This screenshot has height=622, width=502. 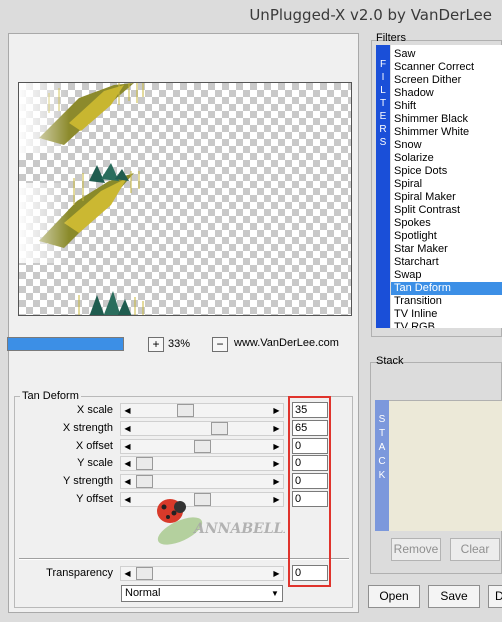 What do you see at coordinates (446, 158) in the screenshot?
I see `filter-list-item: Solarize` at bounding box center [446, 158].